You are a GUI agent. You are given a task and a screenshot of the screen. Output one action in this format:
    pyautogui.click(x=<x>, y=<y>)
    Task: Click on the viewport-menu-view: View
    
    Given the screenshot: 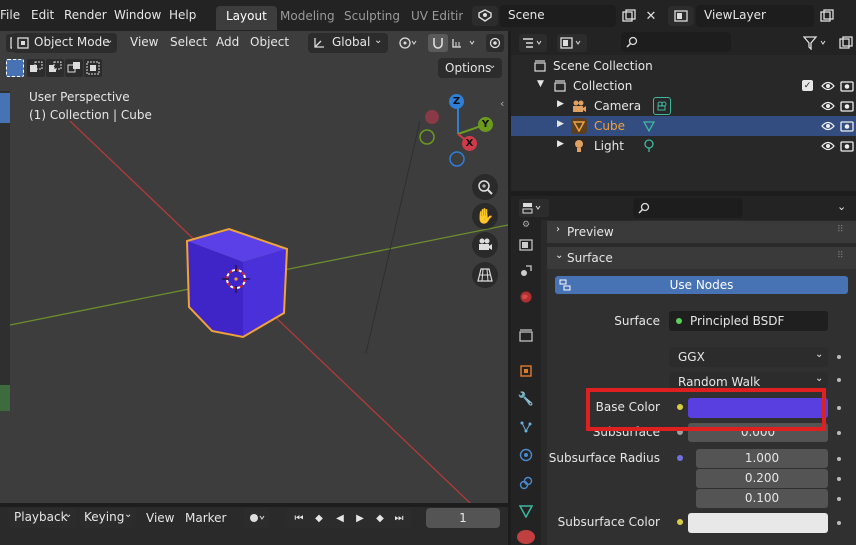 What is the action you would take?
    pyautogui.click(x=144, y=42)
    